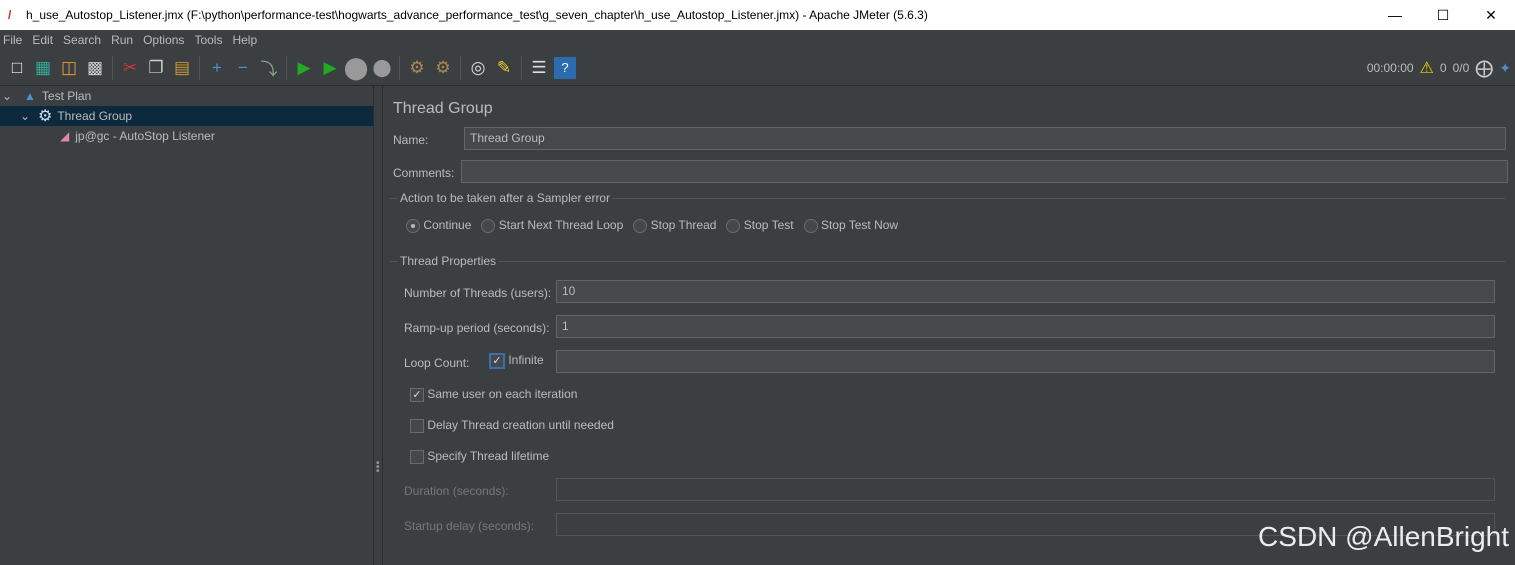  What do you see at coordinates (69, 68) in the screenshot?
I see `open-icon: ◫` at bounding box center [69, 68].